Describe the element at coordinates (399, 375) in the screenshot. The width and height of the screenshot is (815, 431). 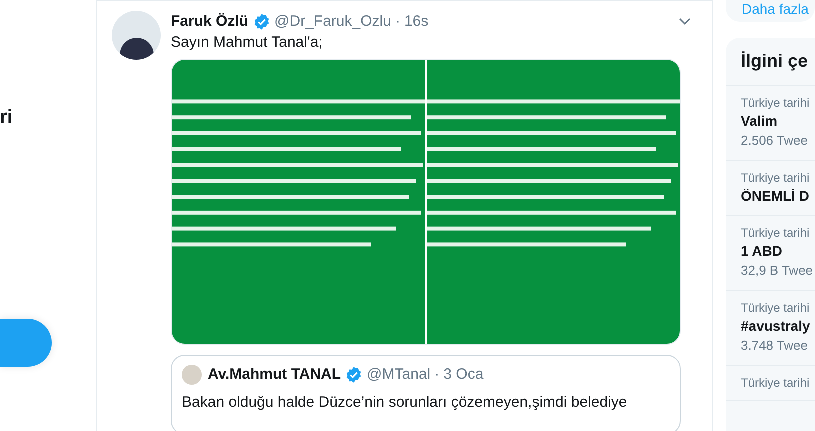
I see `quoted-author-handle: @MTanal` at that location.